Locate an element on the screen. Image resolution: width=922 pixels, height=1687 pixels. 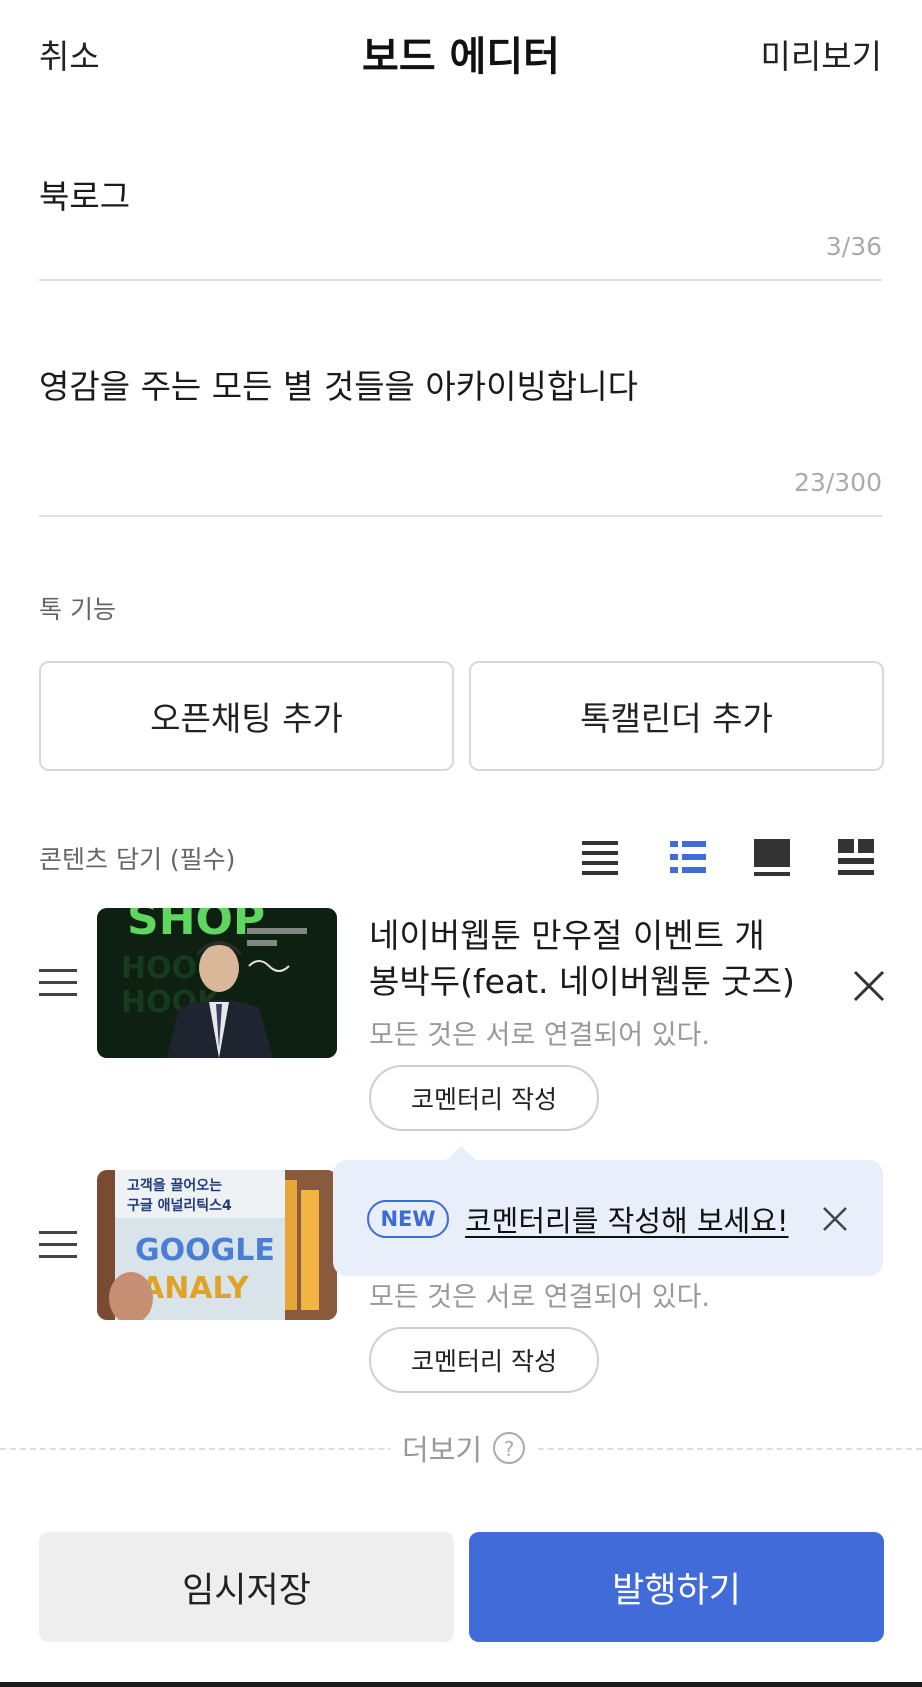
board-description-field: 영감을 주는 모든 별 것들을 아카이빙합니다 23/300 is located at coordinates (460, 433).